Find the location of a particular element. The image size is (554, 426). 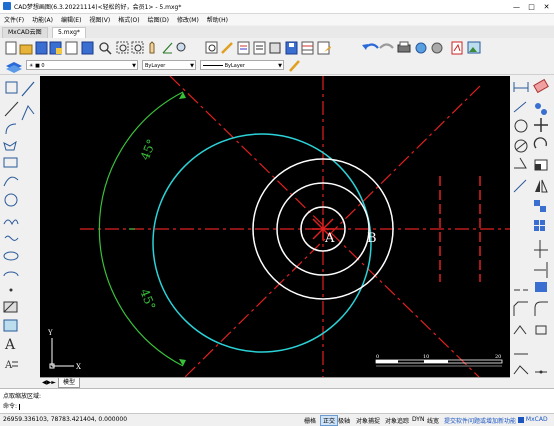

layer-manager-icon is located at coordinates (259, 48).